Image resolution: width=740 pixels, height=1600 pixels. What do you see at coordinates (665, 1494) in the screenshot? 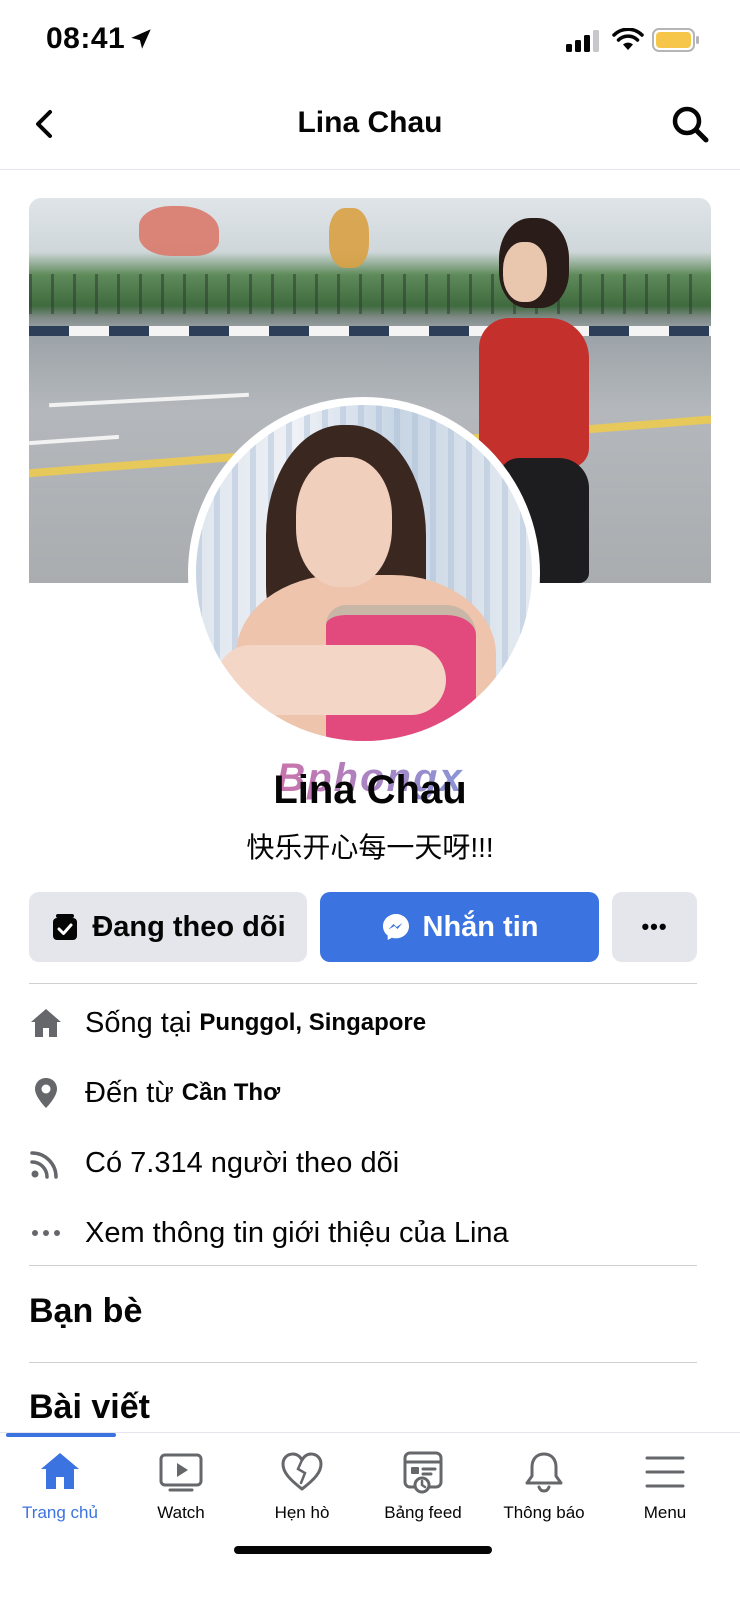
I see `tab-menu: Menu` at bounding box center [665, 1494].